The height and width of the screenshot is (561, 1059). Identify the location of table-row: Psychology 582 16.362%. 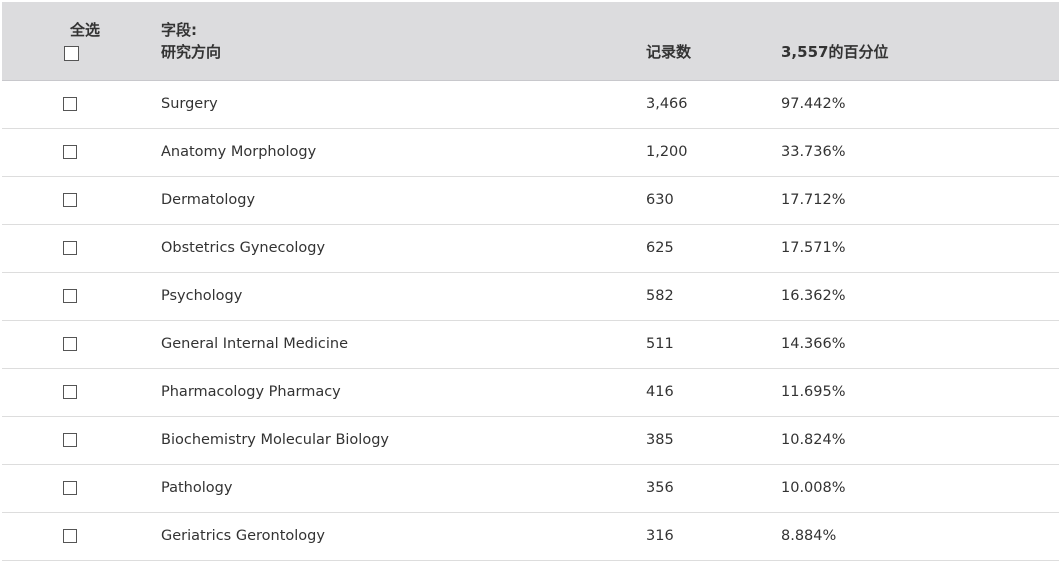
(530, 297).